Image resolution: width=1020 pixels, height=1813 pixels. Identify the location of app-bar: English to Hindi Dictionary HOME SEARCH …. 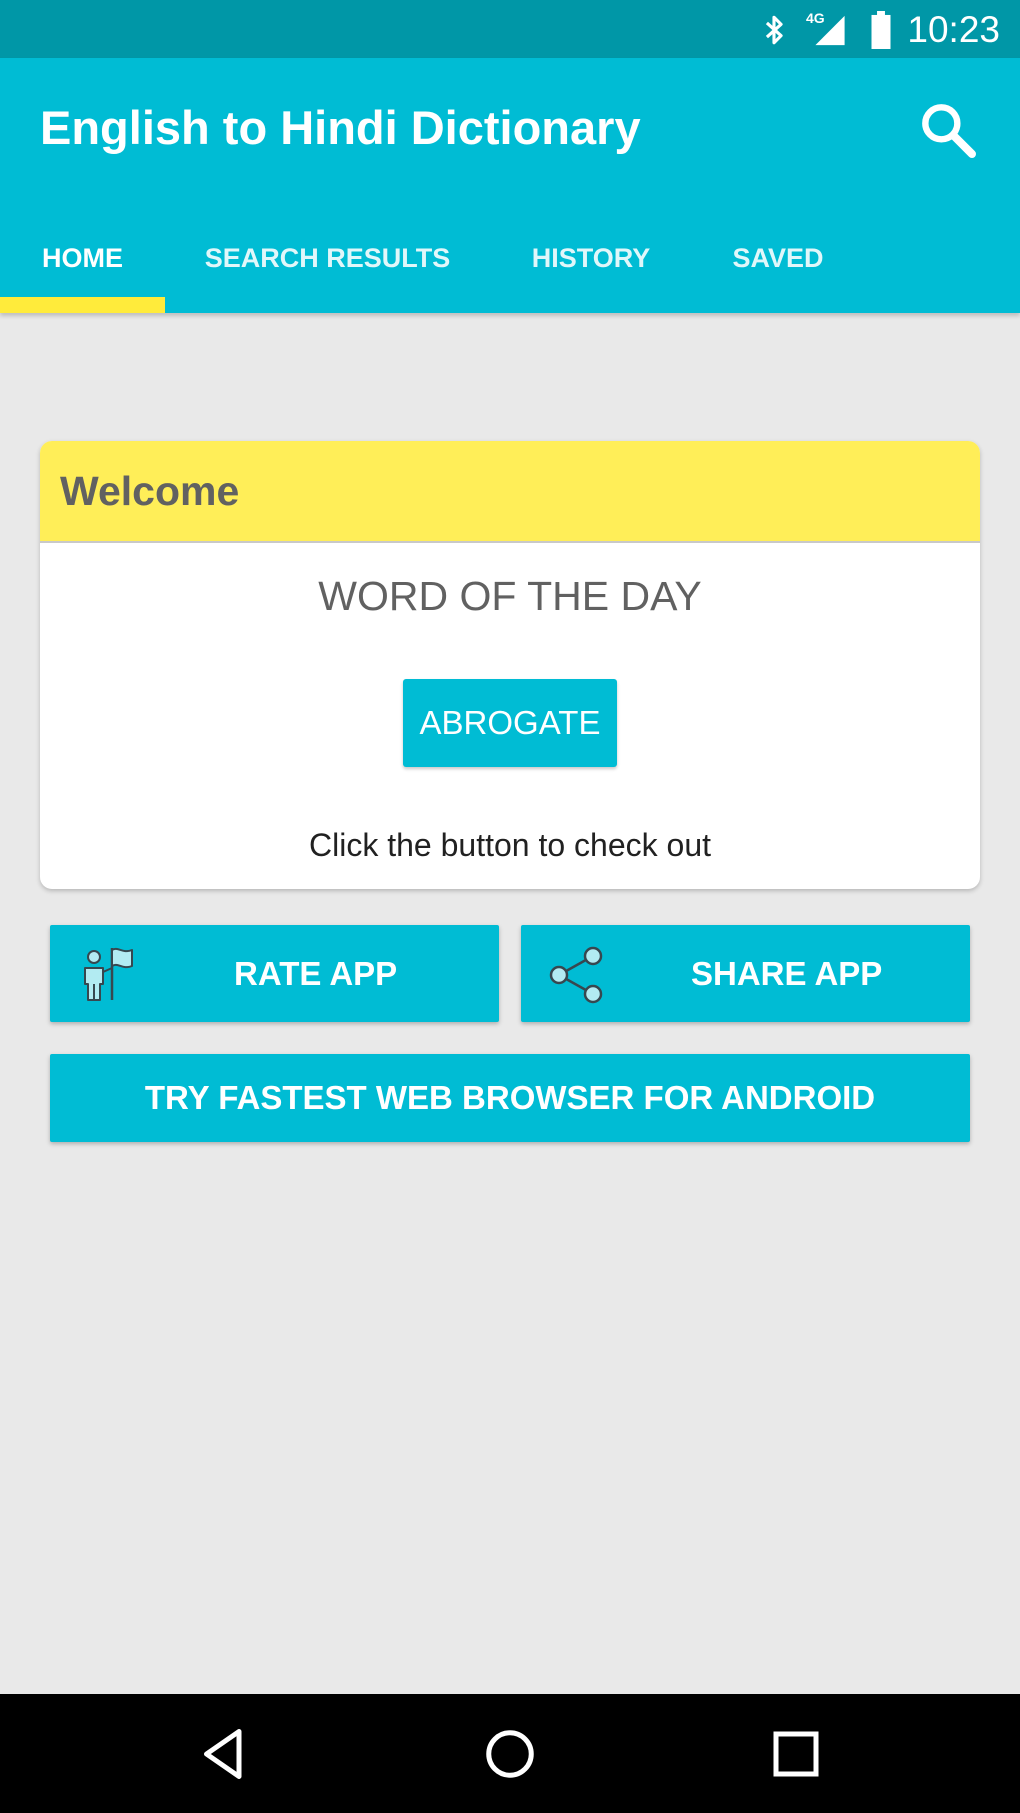
(510, 185).